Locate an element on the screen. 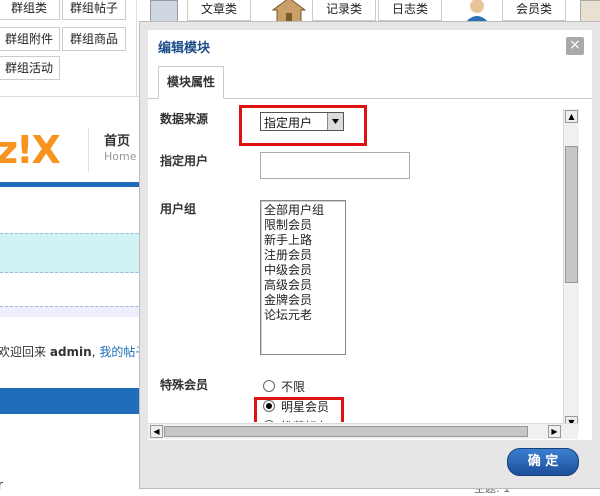 This screenshot has width=600, height=496. special-member-option-label: 不限 is located at coordinates (293, 387).